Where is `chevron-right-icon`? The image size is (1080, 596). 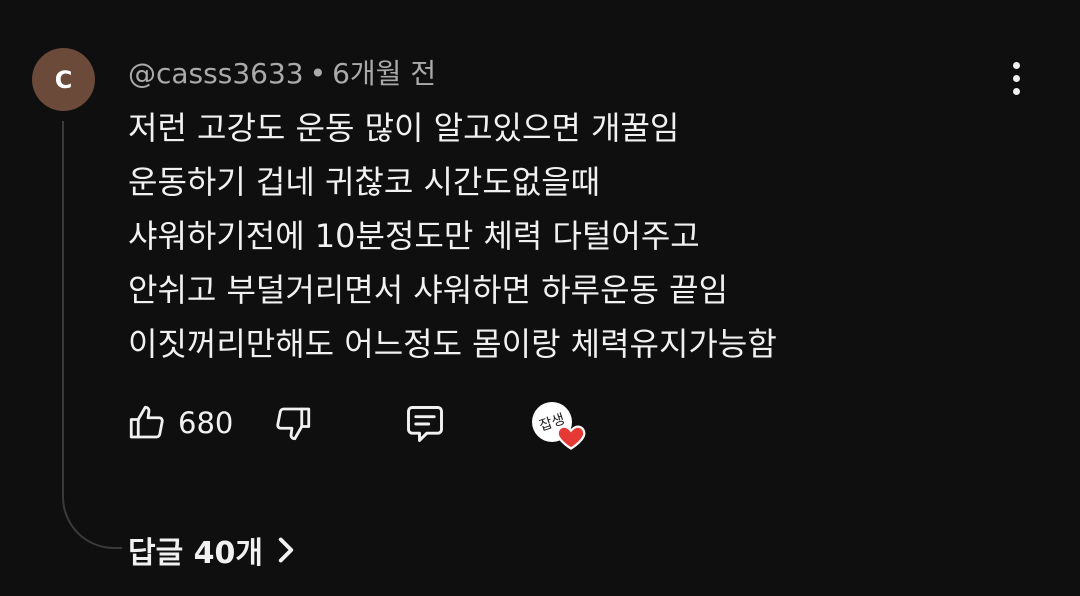 chevron-right-icon is located at coordinates (286, 550).